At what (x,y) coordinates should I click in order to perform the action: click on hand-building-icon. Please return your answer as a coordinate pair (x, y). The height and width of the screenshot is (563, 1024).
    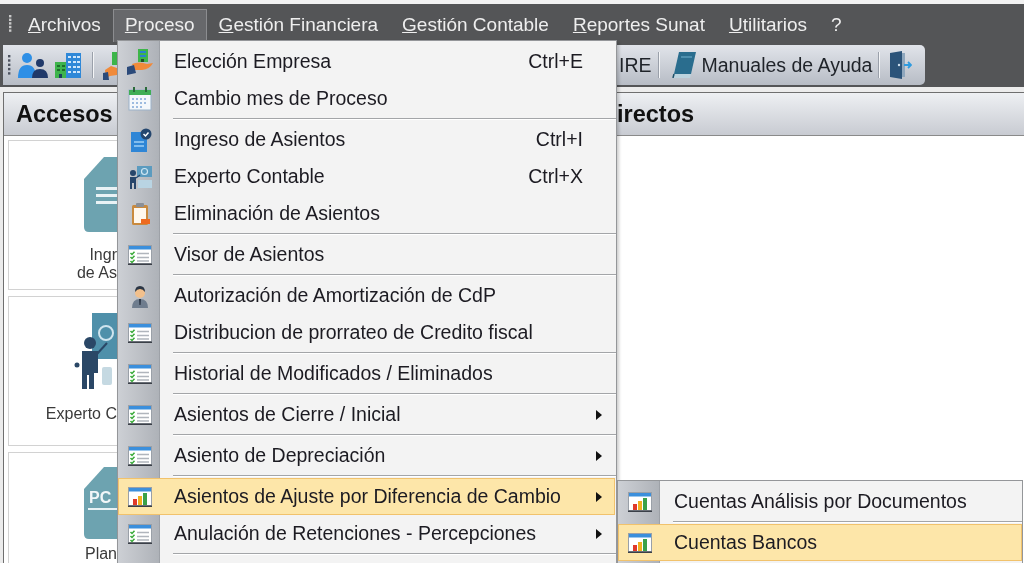
    Looking at the image, I should click on (139, 61).